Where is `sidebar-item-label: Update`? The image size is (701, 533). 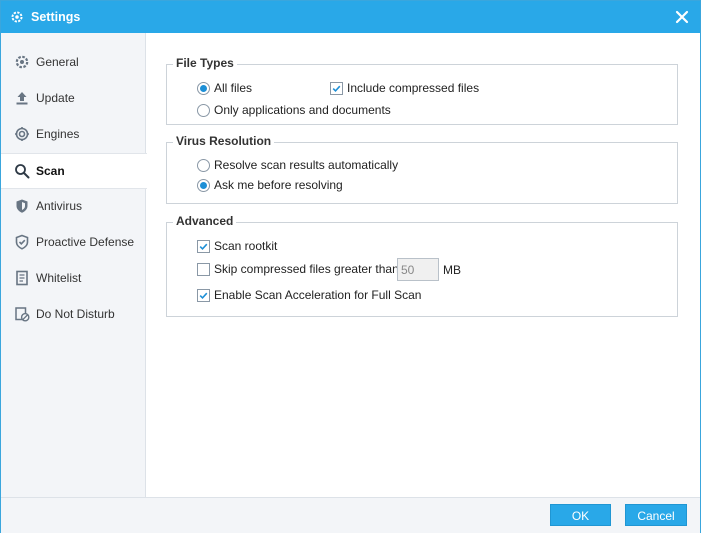 sidebar-item-label: Update is located at coordinates (55, 98).